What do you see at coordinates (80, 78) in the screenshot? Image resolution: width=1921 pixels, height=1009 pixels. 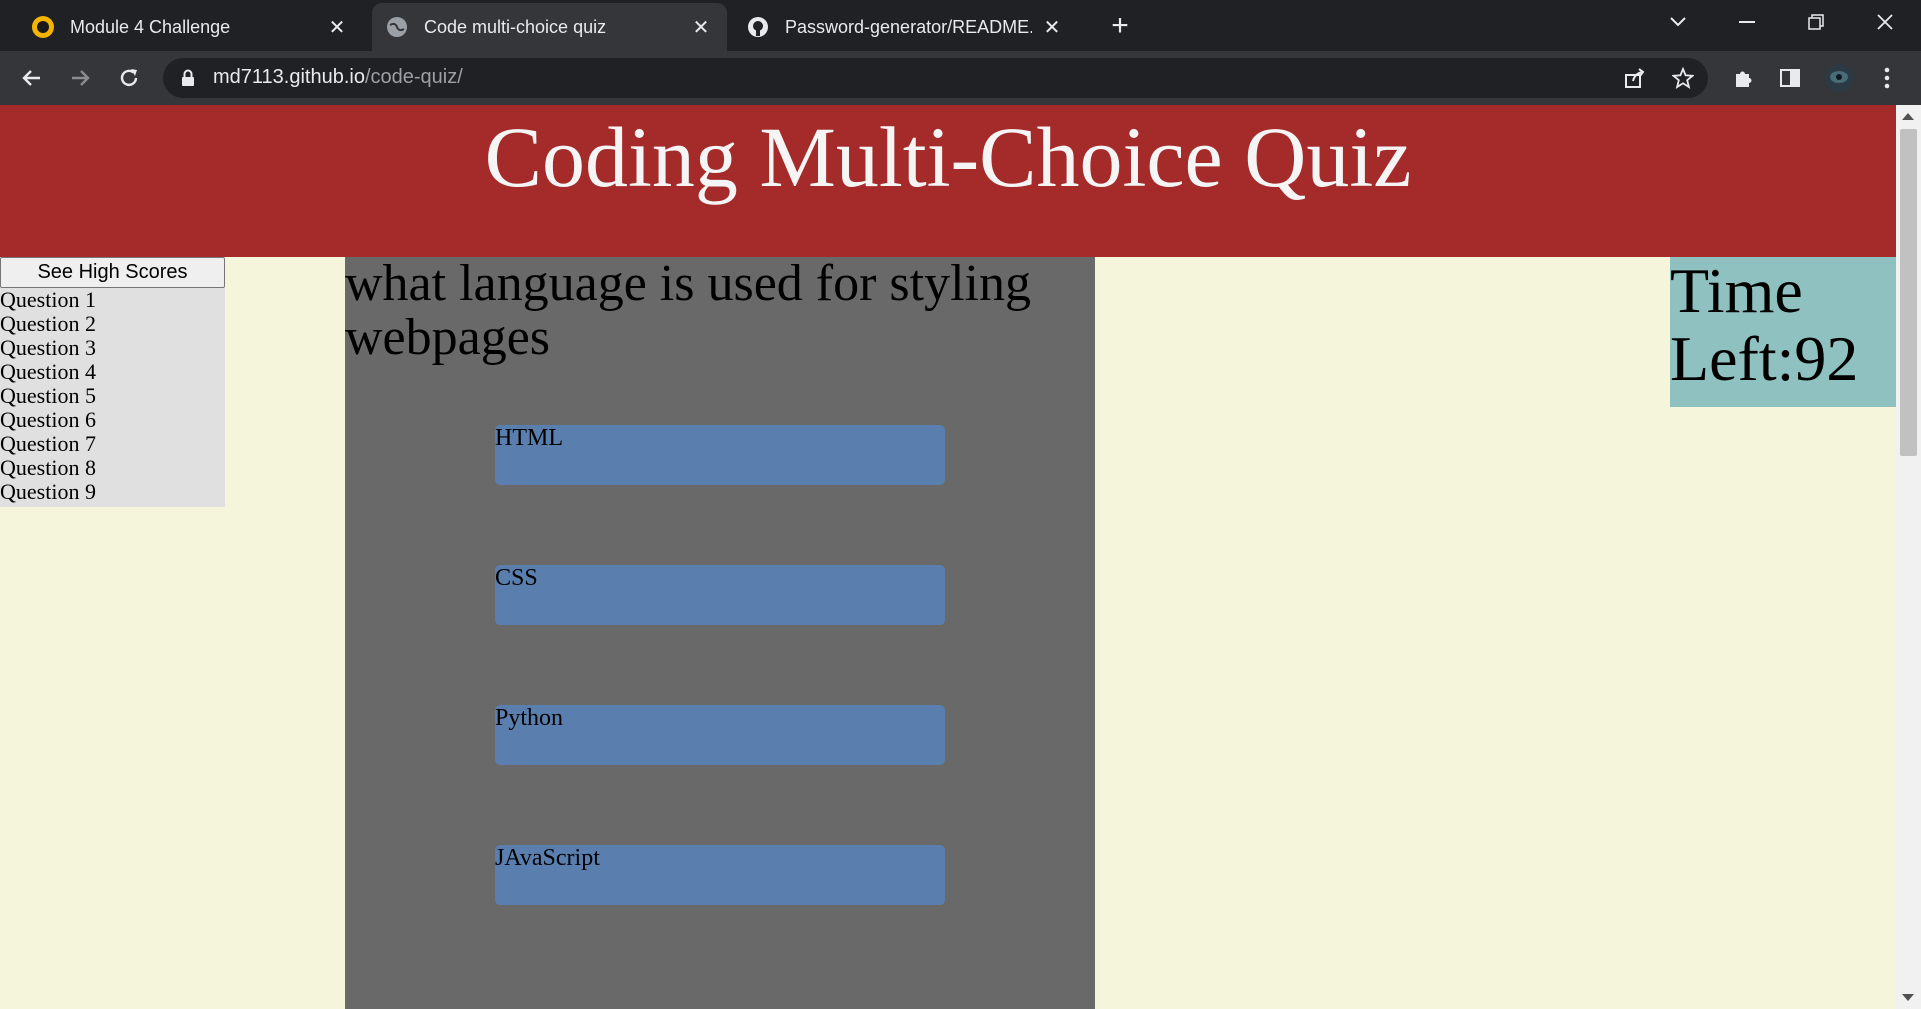 I see `forward-icon` at bounding box center [80, 78].